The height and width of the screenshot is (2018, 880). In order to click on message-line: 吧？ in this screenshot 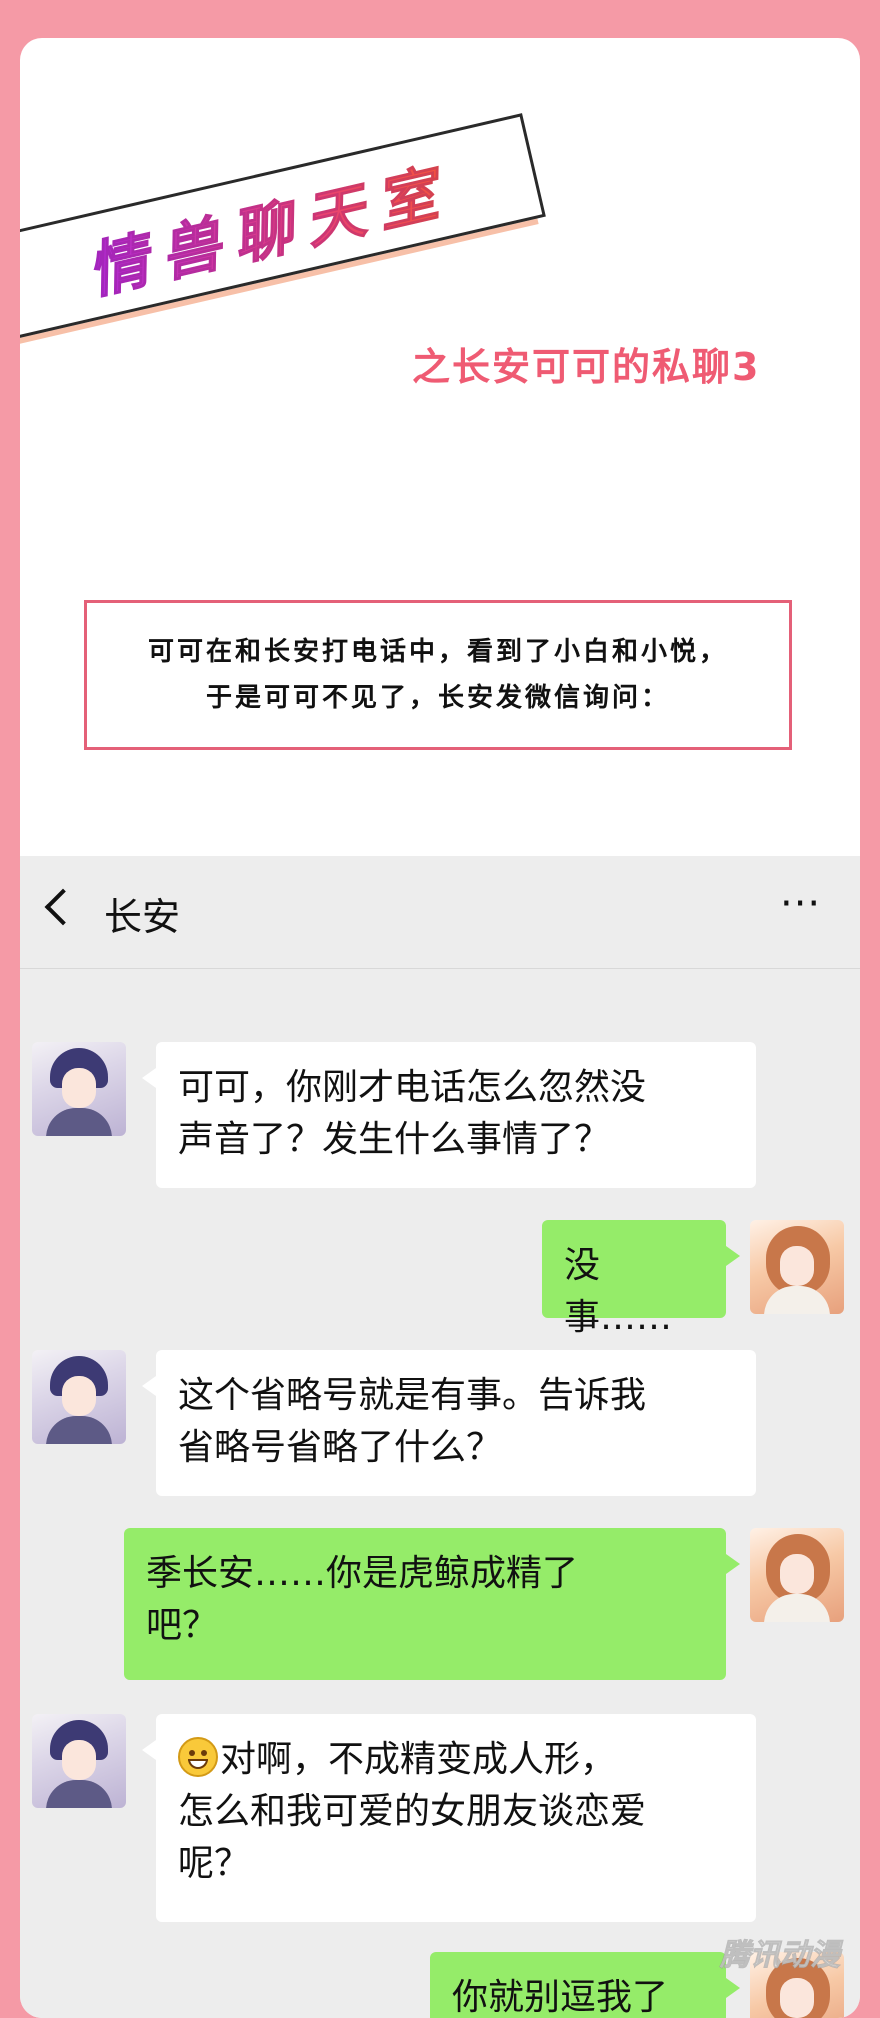, I will do `click(182, 1625)`.